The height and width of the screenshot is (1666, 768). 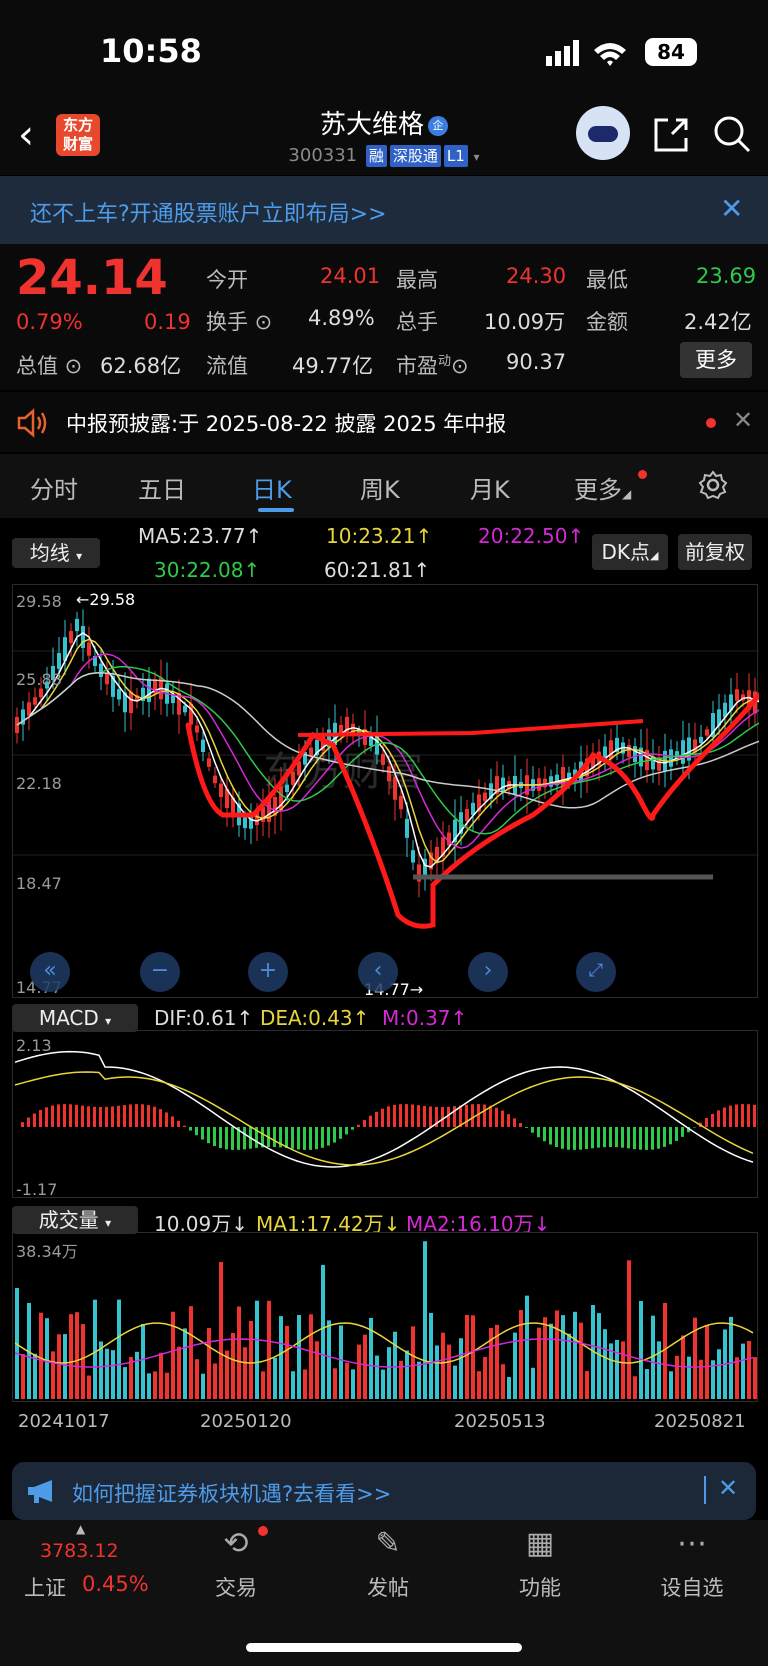 What do you see at coordinates (385, 1114) in the screenshot?
I see `macd-chart` at bounding box center [385, 1114].